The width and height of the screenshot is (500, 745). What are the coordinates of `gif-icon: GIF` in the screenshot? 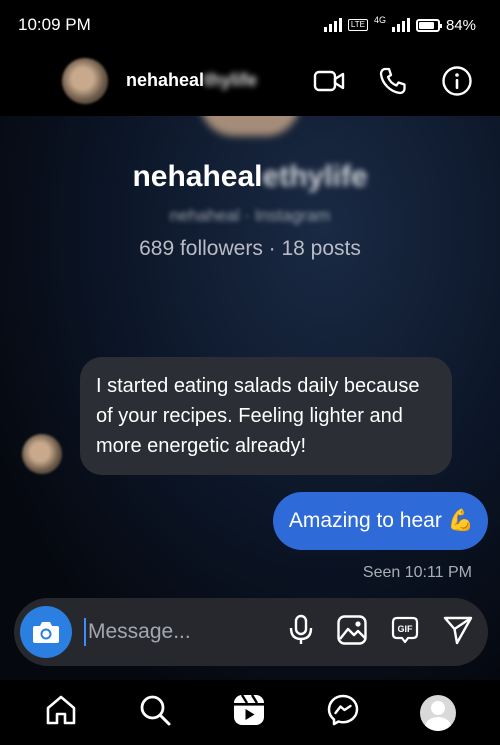 It's located at (405, 632).